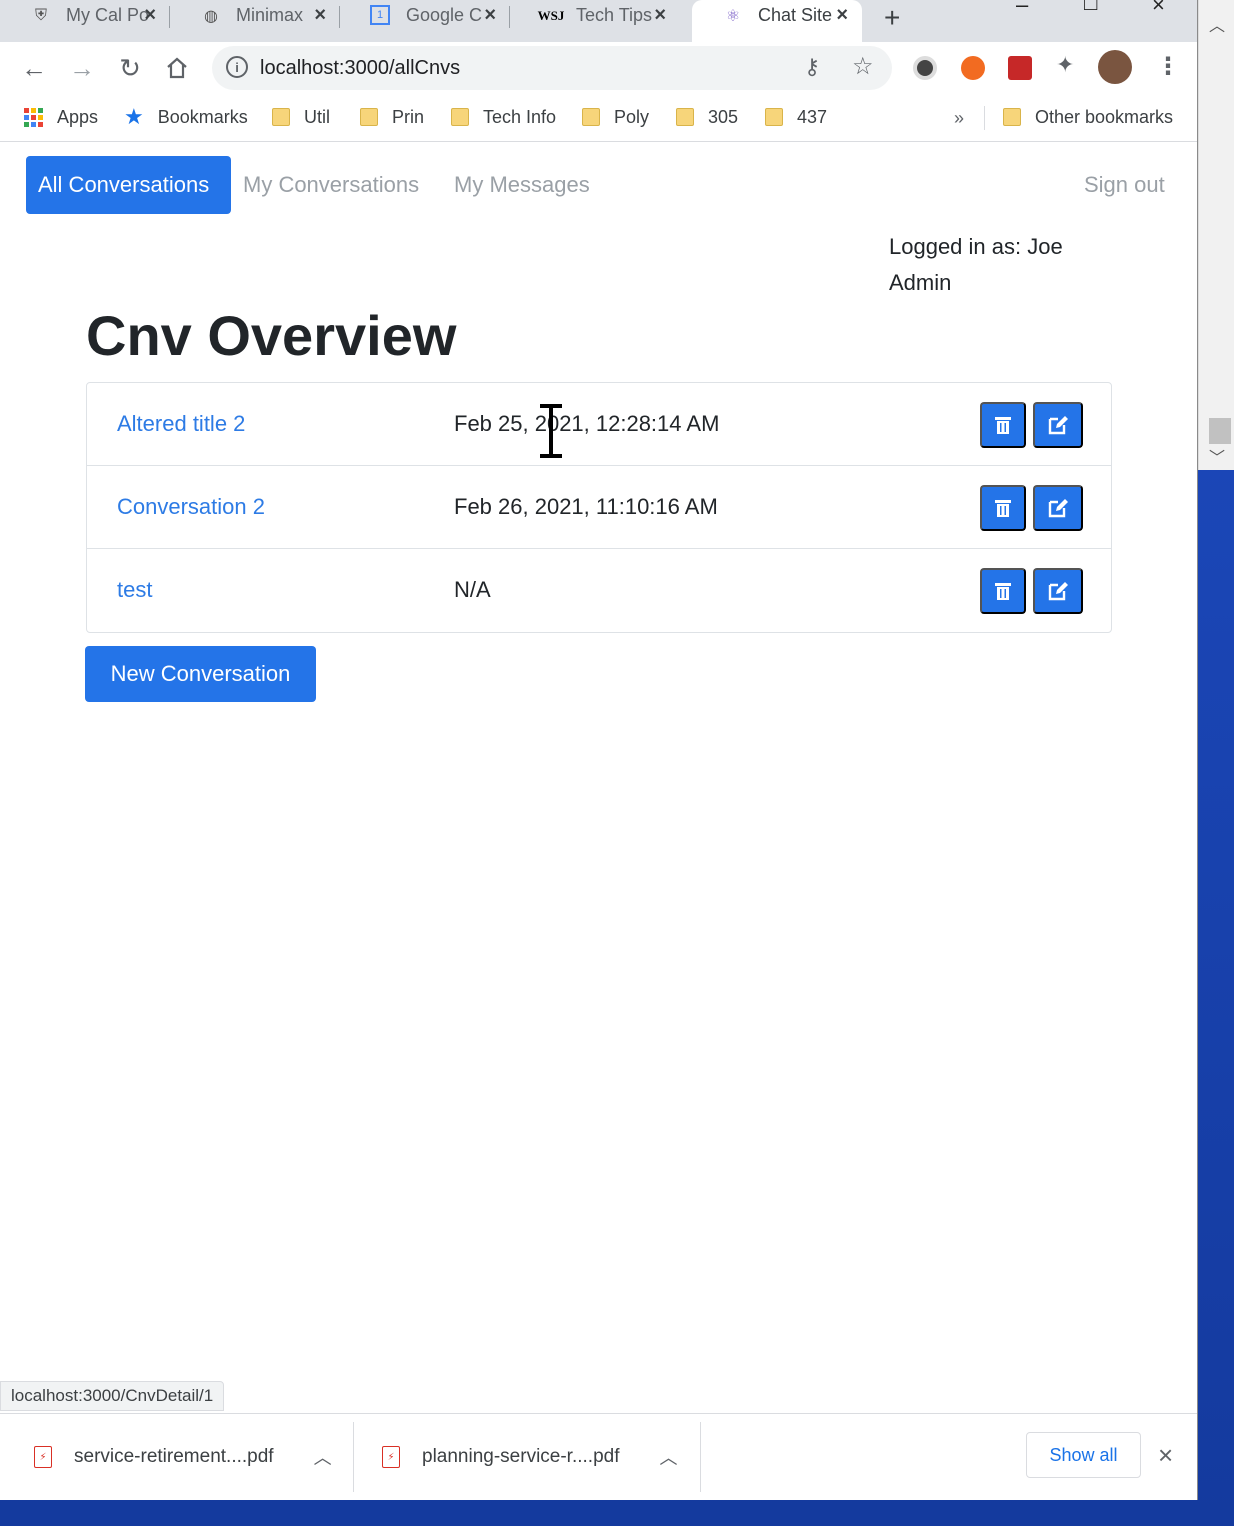 The width and height of the screenshot is (1234, 1526). I want to click on list-item: test N/A, so click(599, 590).